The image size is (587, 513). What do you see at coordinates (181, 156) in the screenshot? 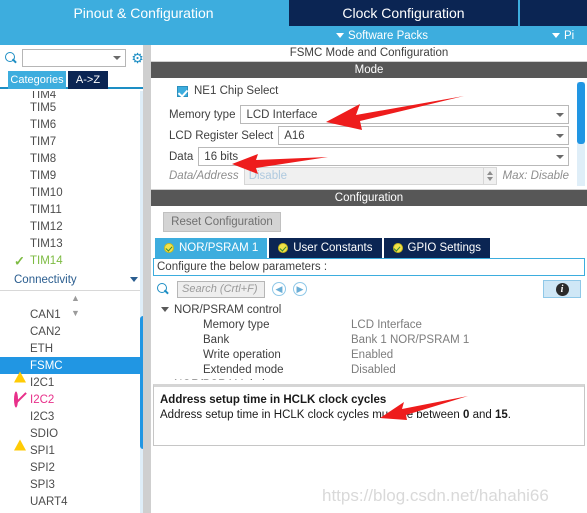
I see `data-width-label: Data` at bounding box center [181, 156].